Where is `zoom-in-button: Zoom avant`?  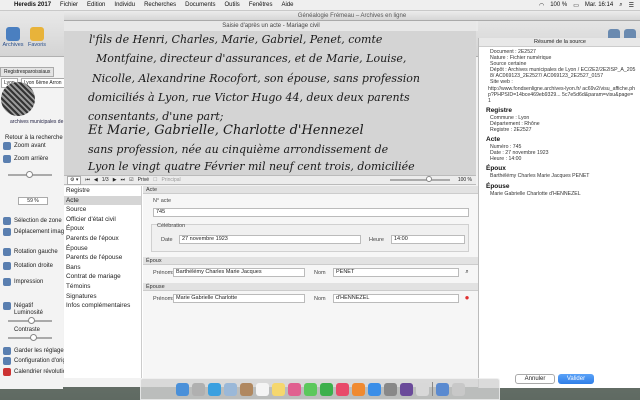
zoom-in-button: Zoom avant is located at coordinates (24, 146).